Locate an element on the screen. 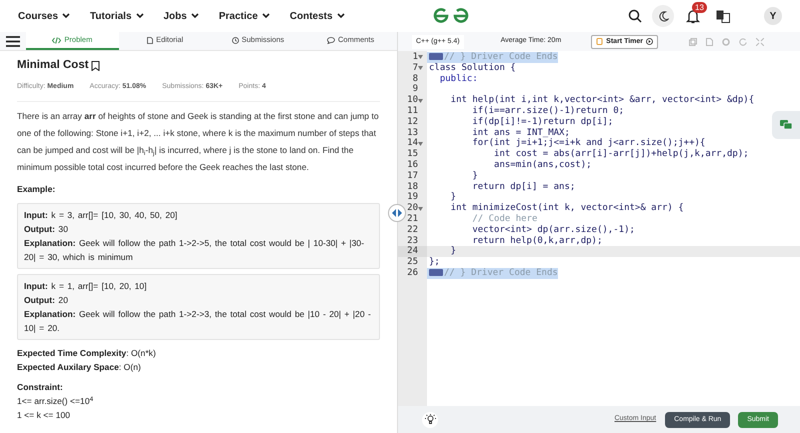  resize-handle is located at coordinates (397, 213).